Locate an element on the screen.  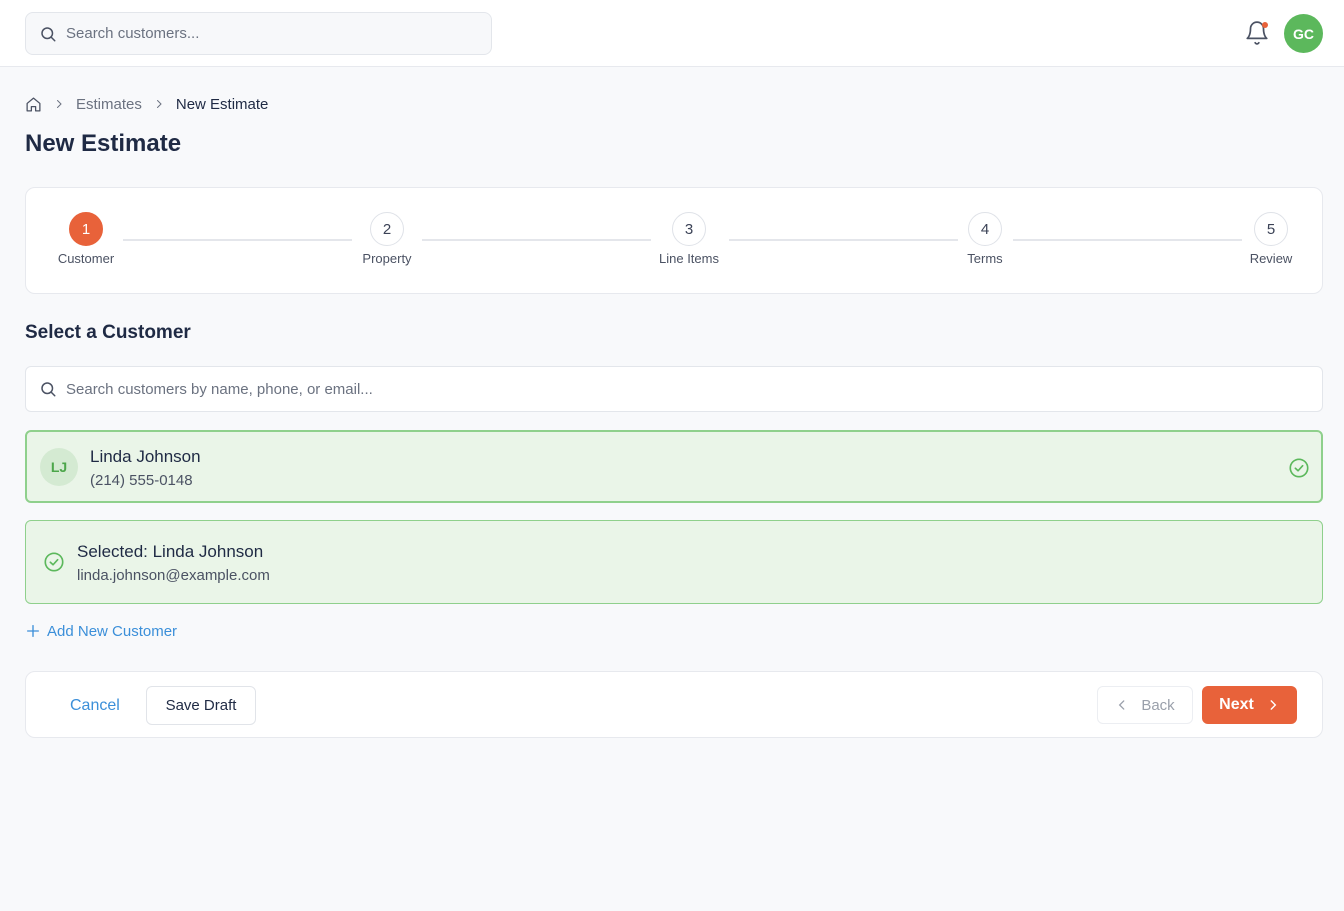
next-label: Next is located at coordinates (1236, 704).